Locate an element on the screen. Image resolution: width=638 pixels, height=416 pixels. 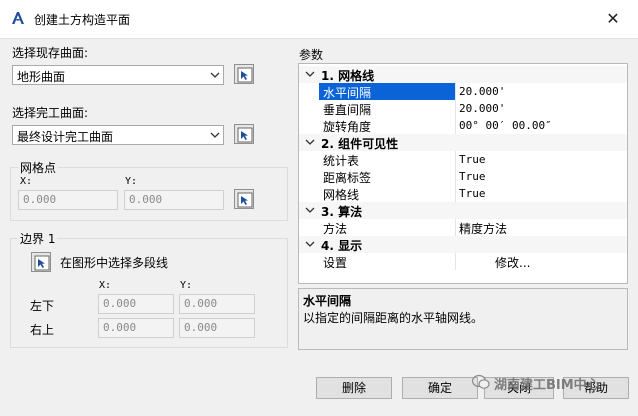
property-row: 网格线 True is located at coordinates (463, 193).